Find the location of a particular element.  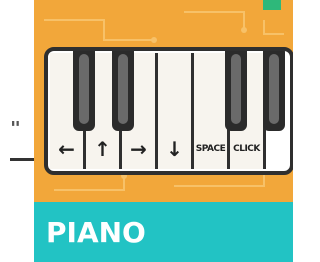

click-key-icon: CLICK is located at coordinates (246, 149).